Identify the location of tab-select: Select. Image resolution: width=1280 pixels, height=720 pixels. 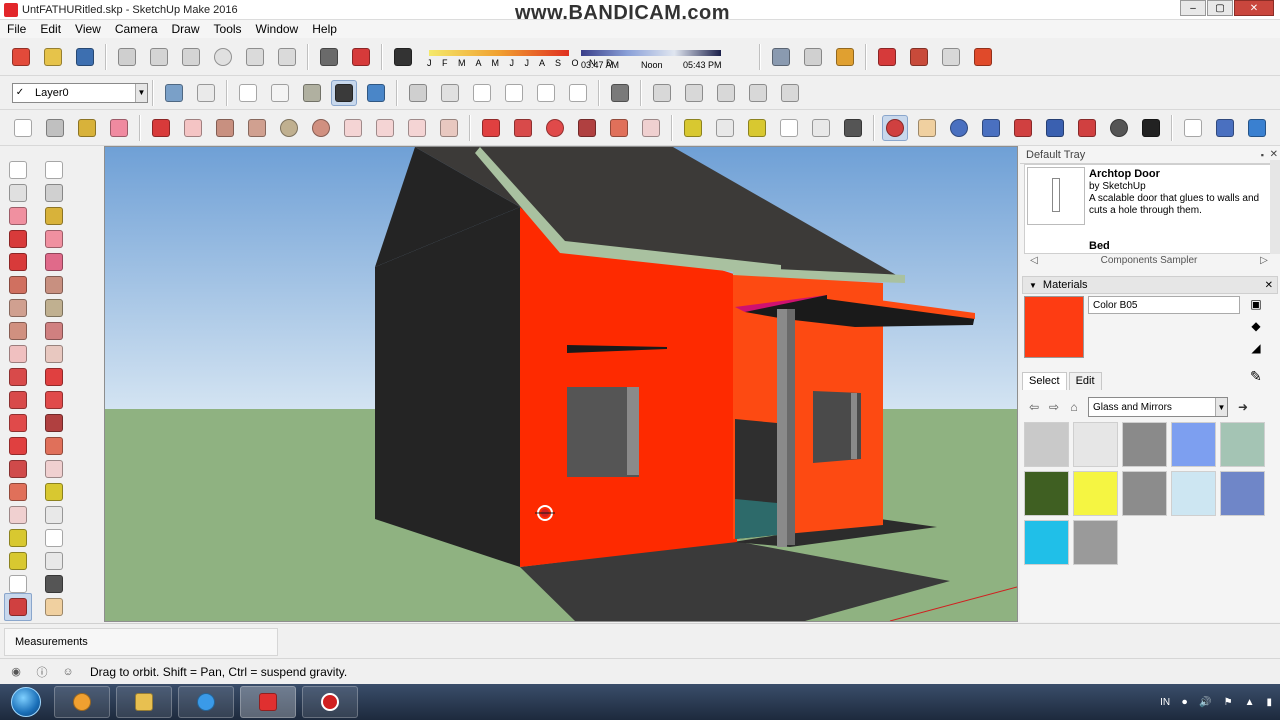
(1044, 381).